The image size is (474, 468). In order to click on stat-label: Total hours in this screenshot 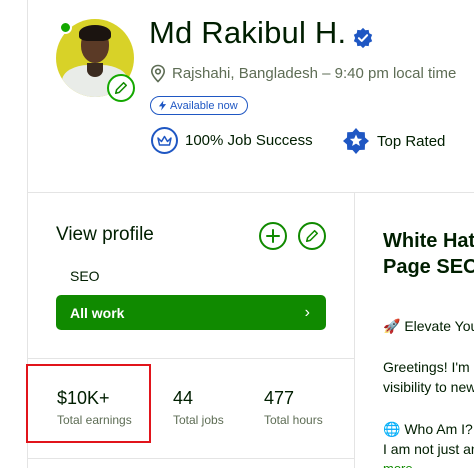, I will do `click(293, 420)`.